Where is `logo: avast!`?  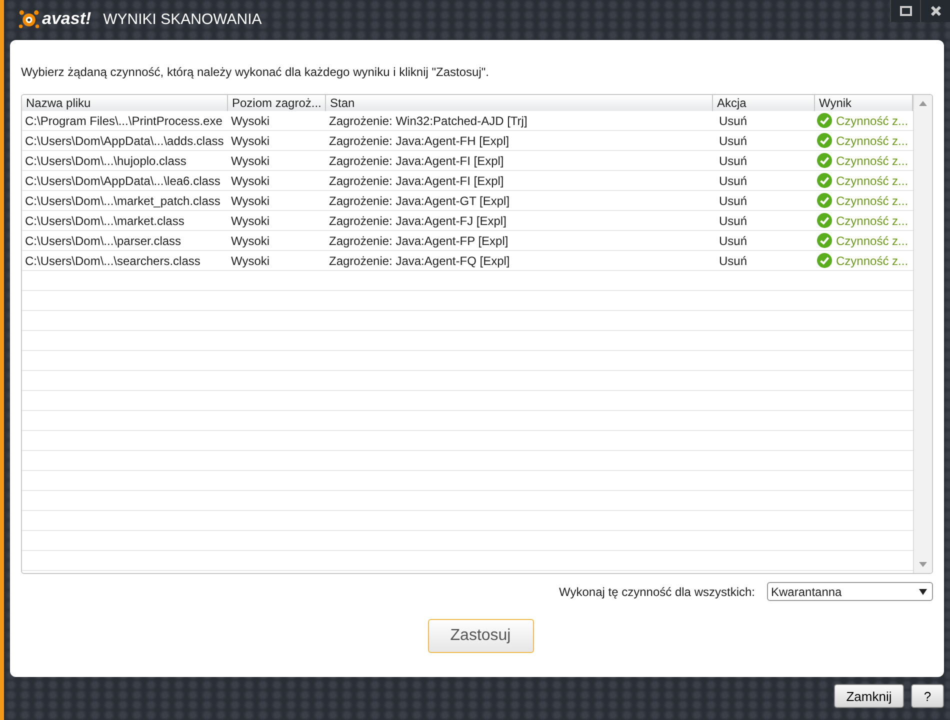
logo: avast! is located at coordinates (55, 19).